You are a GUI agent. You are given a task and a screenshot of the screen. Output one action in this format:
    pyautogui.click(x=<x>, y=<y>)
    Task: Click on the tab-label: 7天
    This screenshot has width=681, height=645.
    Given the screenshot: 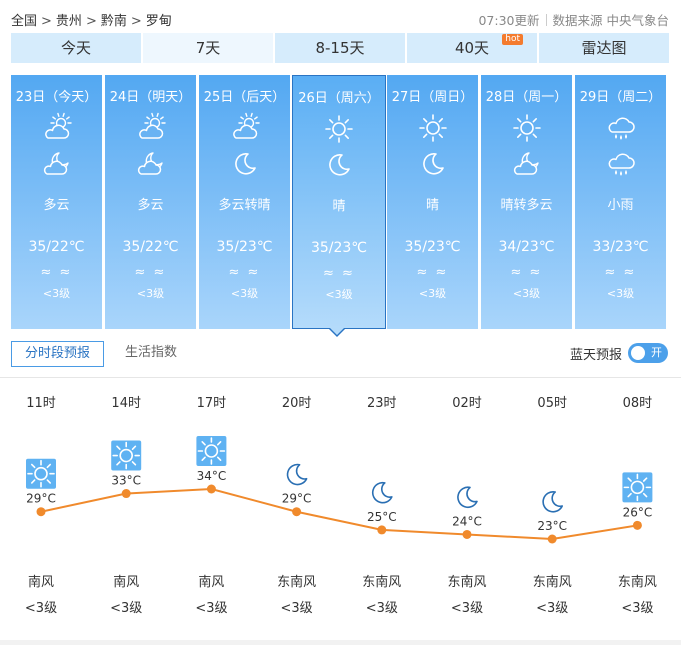 What is the action you would take?
    pyautogui.click(x=208, y=48)
    